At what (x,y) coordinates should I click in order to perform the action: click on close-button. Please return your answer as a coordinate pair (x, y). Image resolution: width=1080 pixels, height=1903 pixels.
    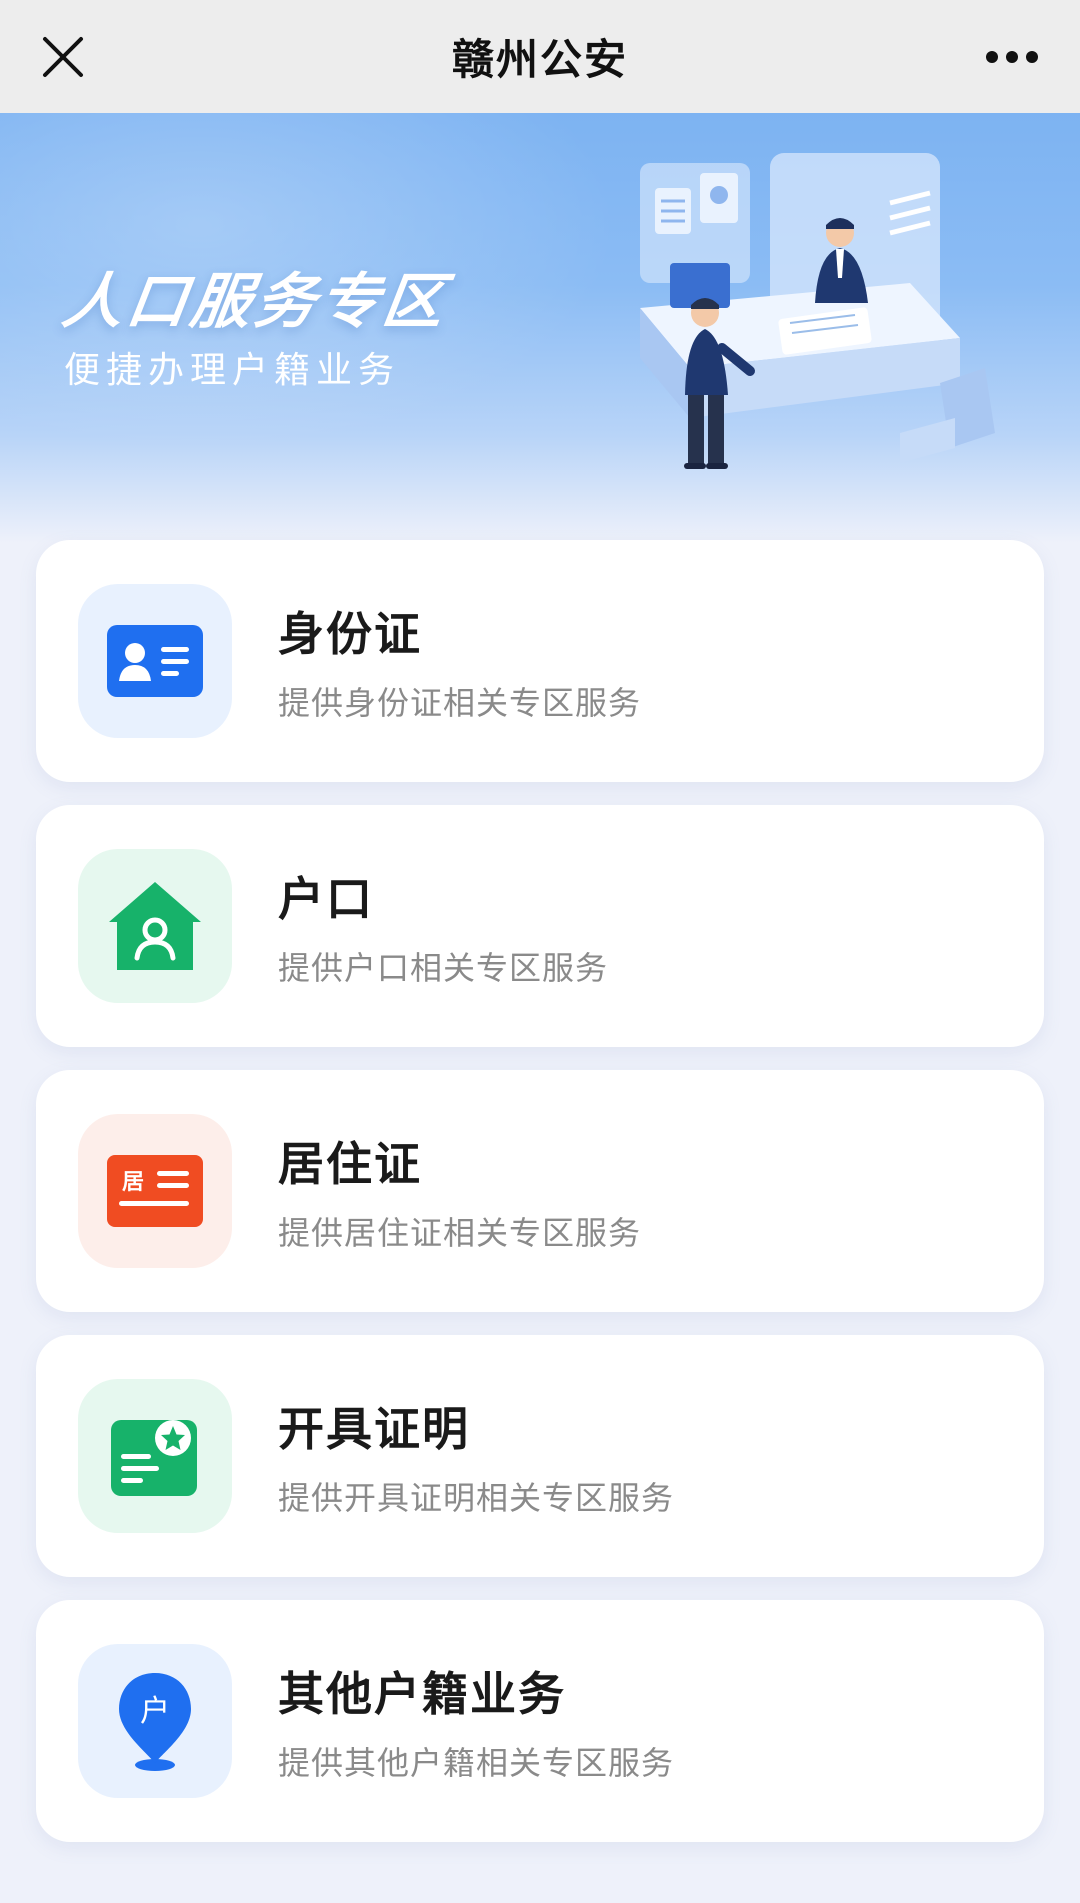
    Looking at the image, I should click on (63, 57).